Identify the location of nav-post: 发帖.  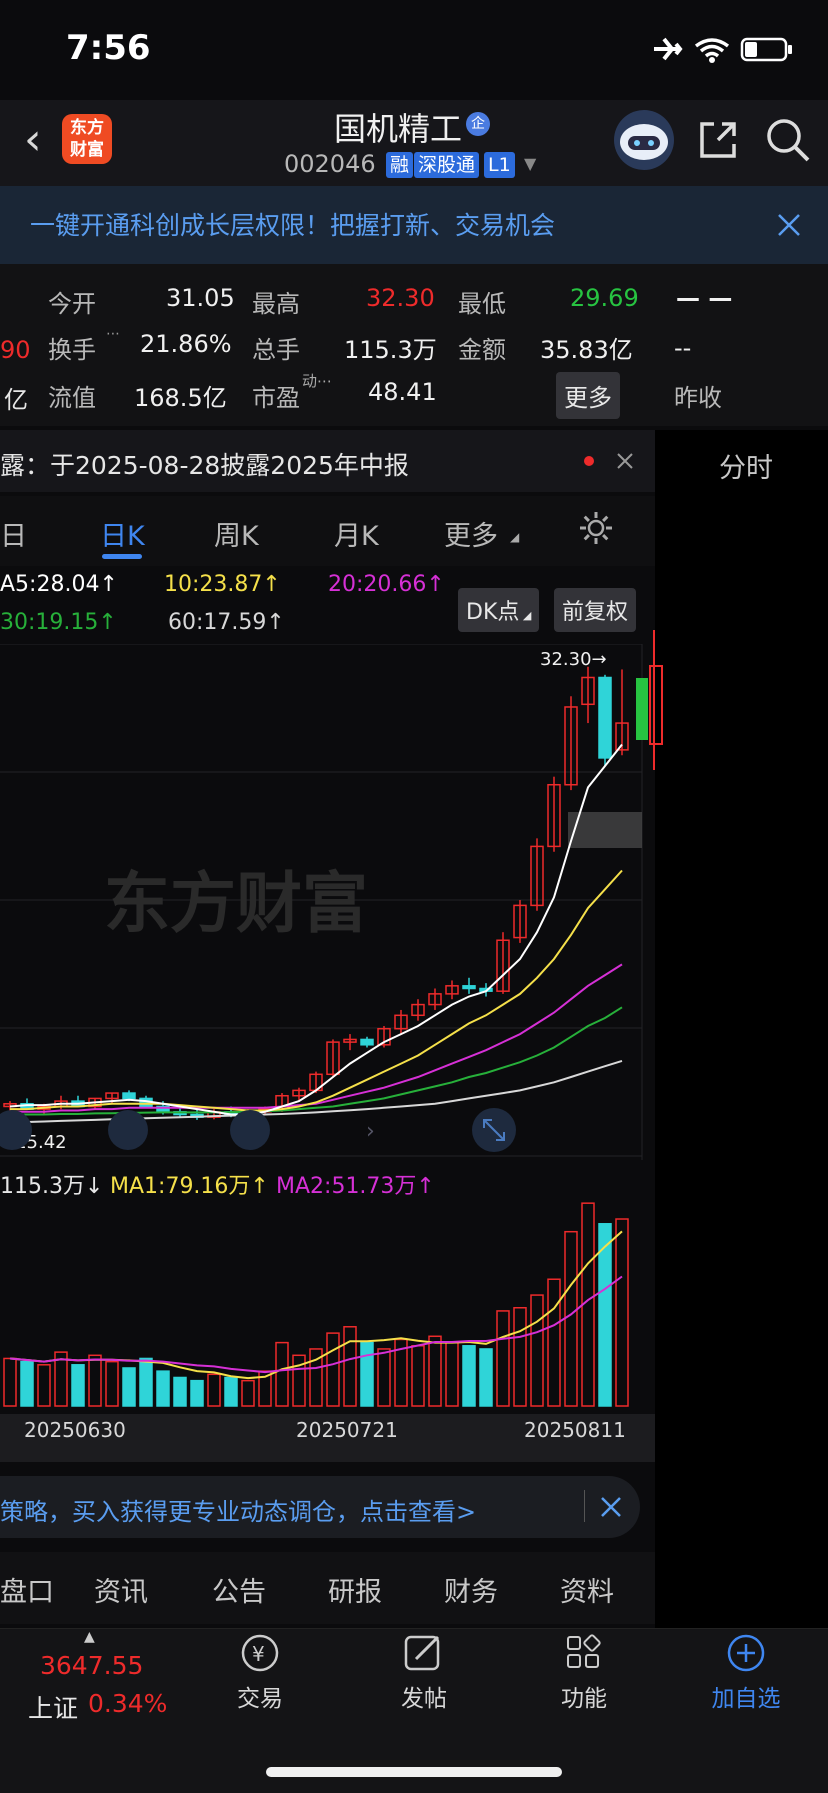
(424, 1672).